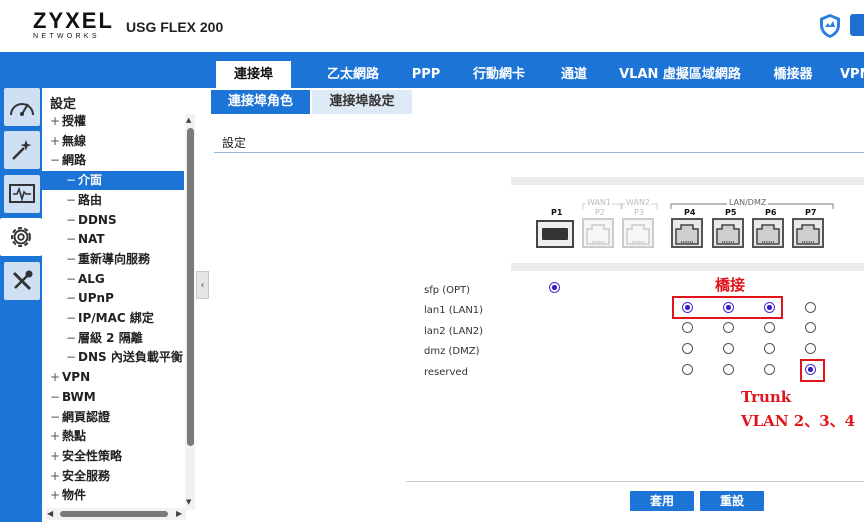 The image size is (864, 522). What do you see at coordinates (202, 285) in the screenshot?
I see `collapse-sidebar-button: ‹` at bounding box center [202, 285].